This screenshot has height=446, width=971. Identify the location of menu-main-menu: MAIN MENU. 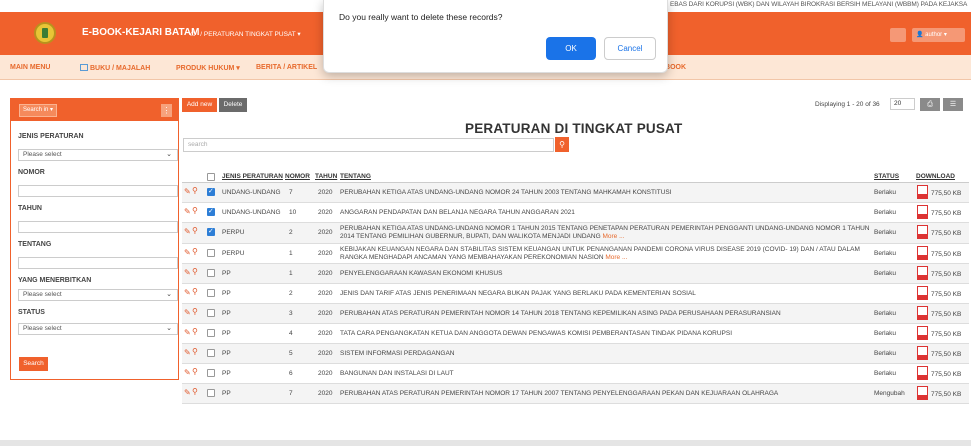
(30, 67).